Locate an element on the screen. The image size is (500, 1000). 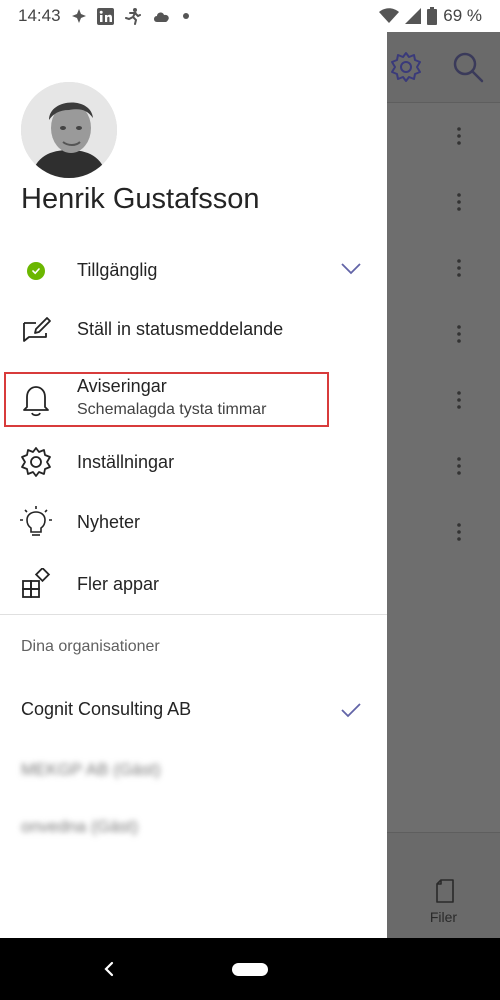
avatar is located at coordinates (69, 130).